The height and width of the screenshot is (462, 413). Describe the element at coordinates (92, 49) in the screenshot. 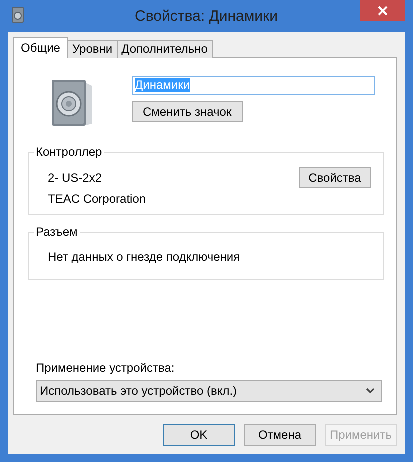

I see `tab: Уровни` at that location.